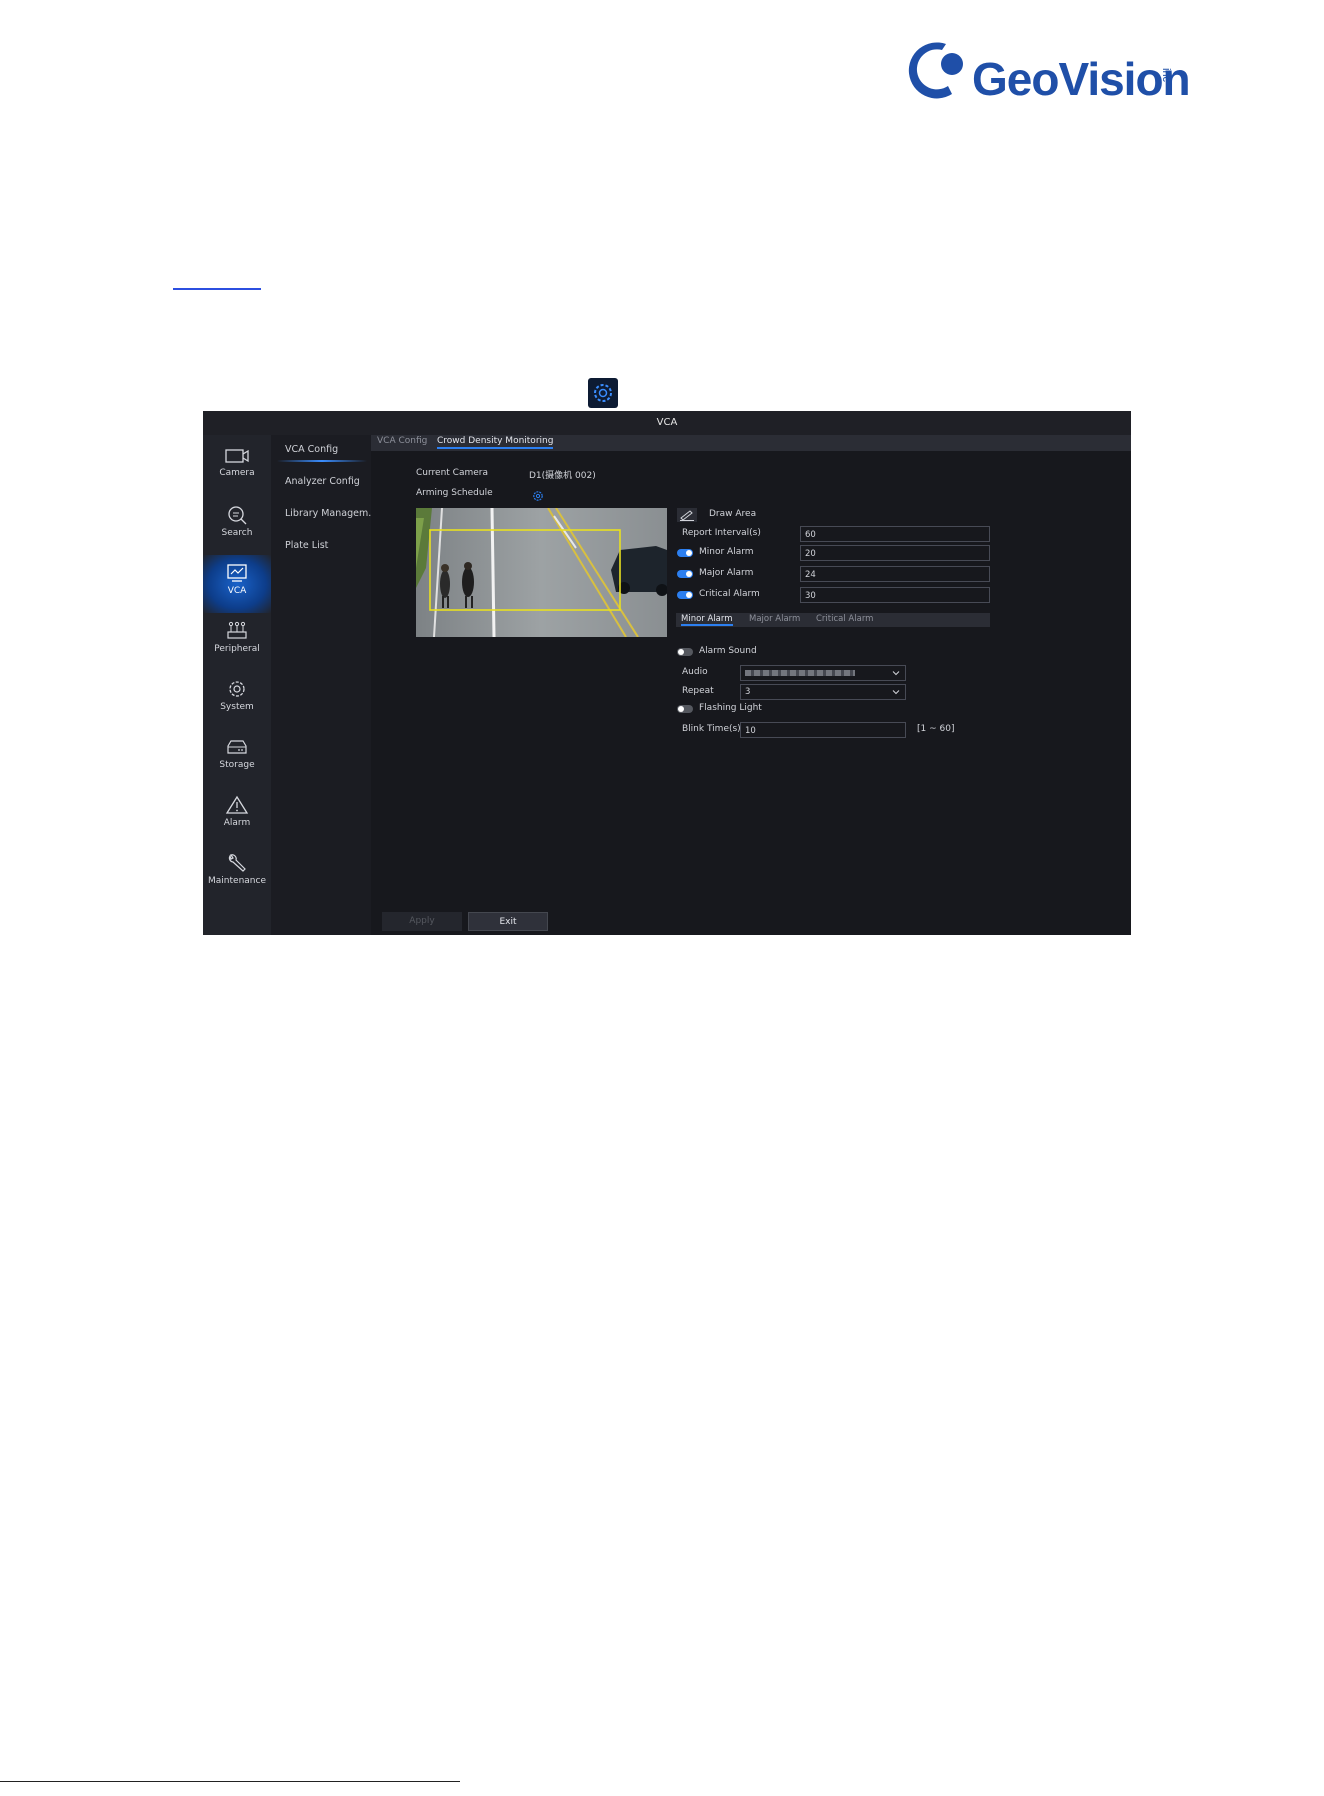 The image size is (1324, 1796). What do you see at coordinates (685, 574) in the screenshot?
I see `major-alarm-toggle` at bounding box center [685, 574].